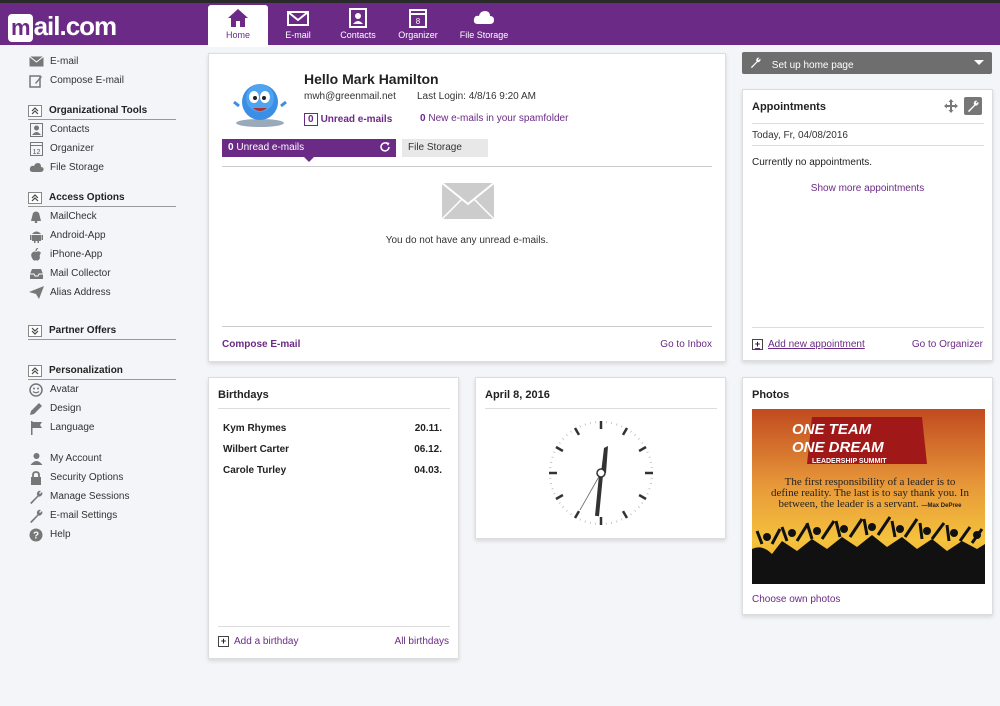 Image resolution: width=1000 pixels, height=706 pixels. Describe the element at coordinates (102, 111) in the screenshot. I see `section-organizational-tools: Organizational Tools` at that location.